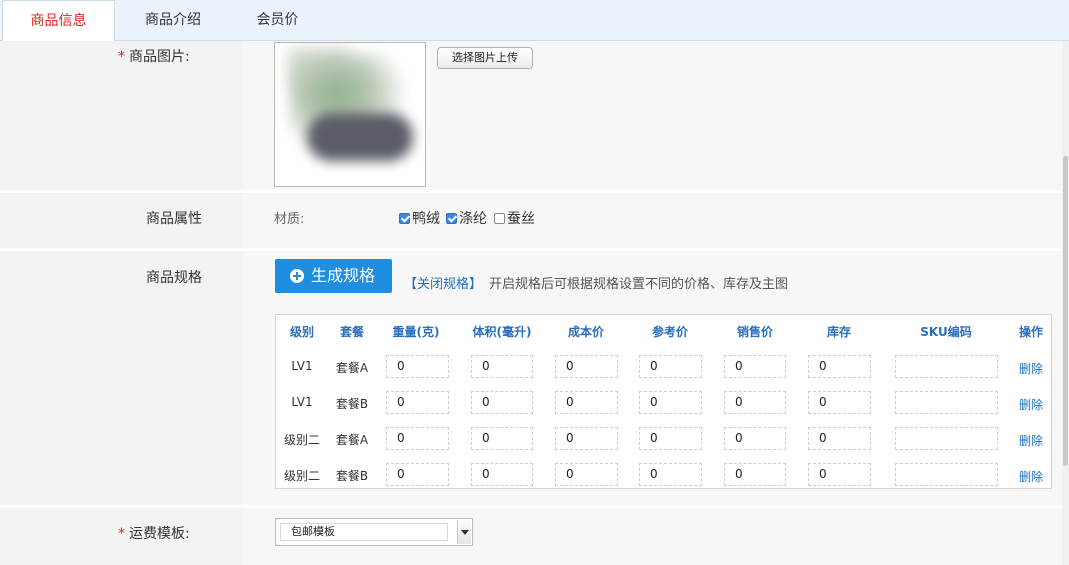  Describe the element at coordinates (419, 218) in the screenshot. I see `option-down: 鸭绒` at that location.